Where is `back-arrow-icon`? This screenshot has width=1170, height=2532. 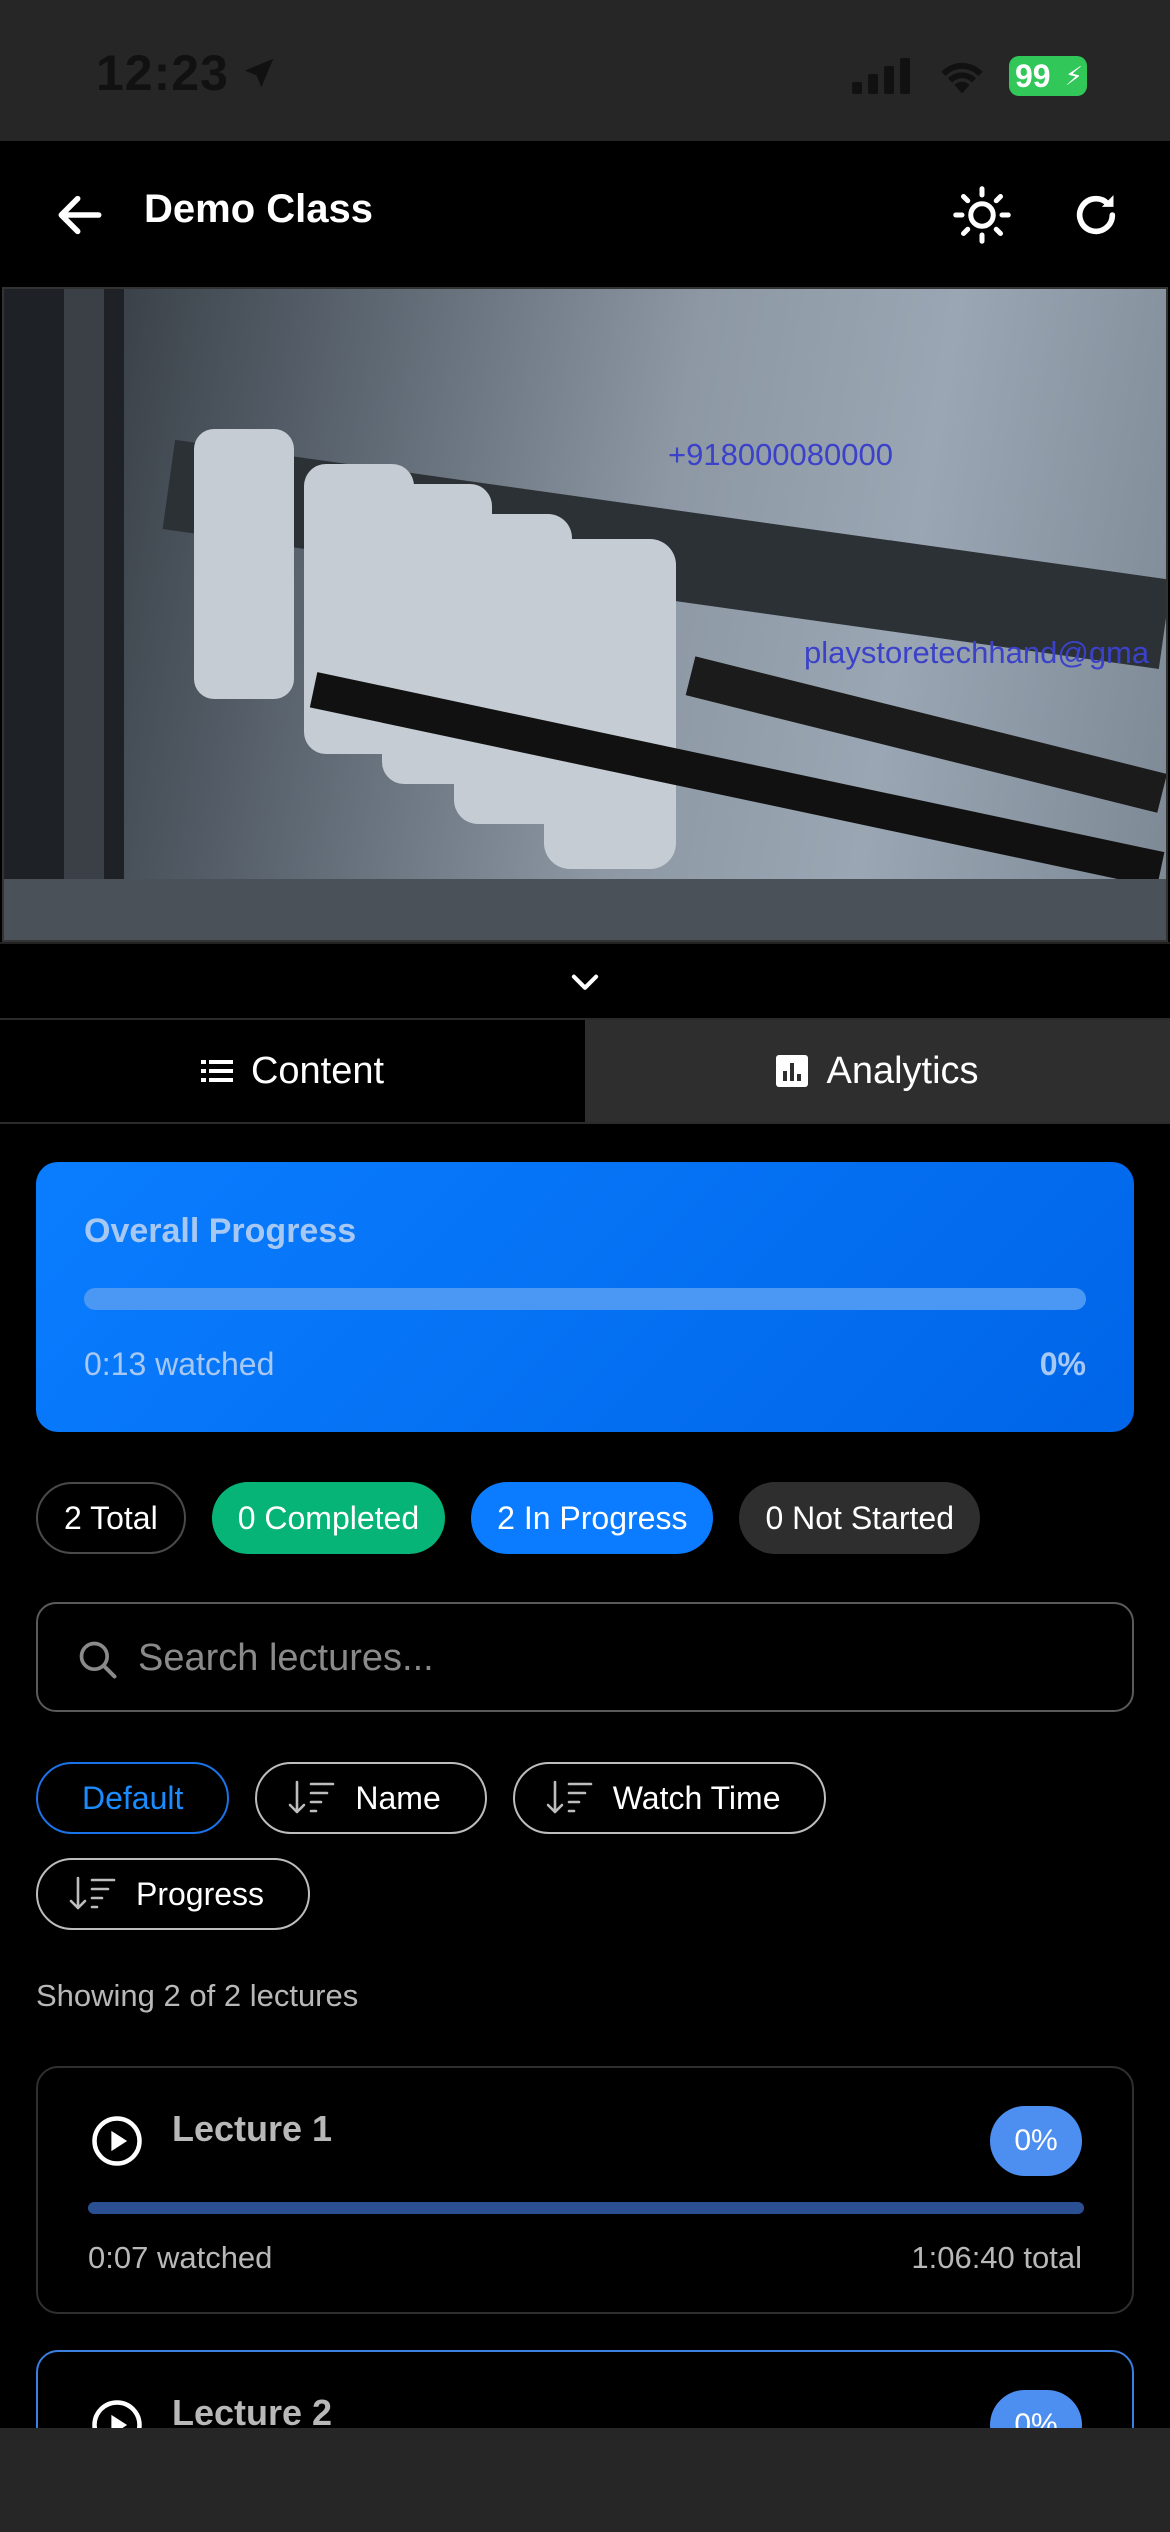
back-arrow-icon is located at coordinates (80, 215).